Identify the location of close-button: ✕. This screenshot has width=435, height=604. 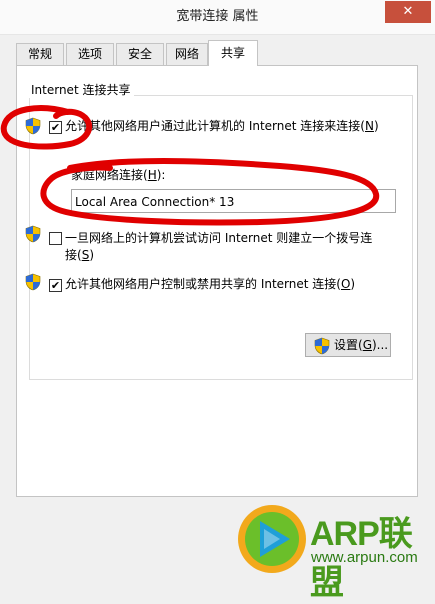
(408, 12).